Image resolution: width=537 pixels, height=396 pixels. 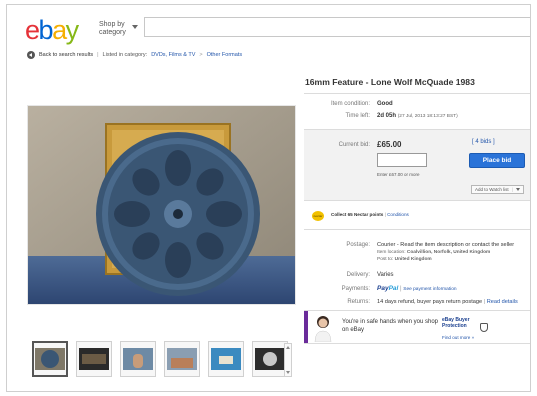 I want to click on payments-value: PayPal | See payment information, so click(x=417, y=288).